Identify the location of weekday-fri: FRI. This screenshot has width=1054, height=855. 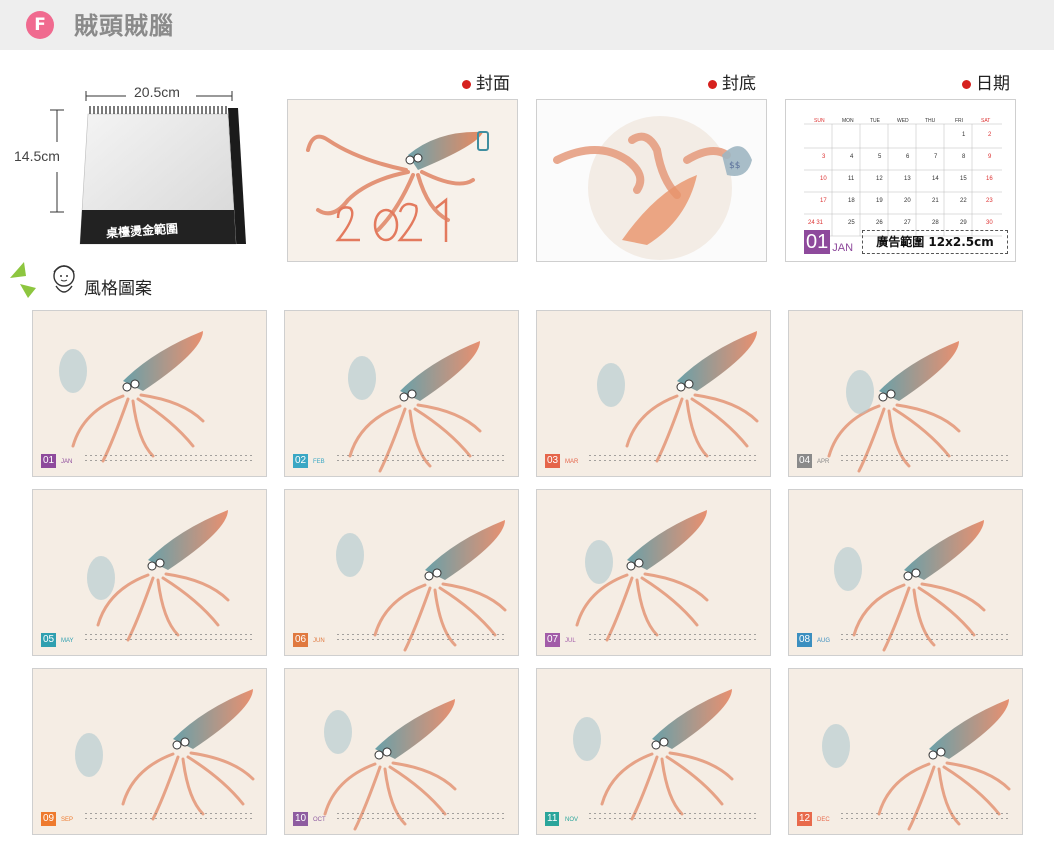
(959, 121).